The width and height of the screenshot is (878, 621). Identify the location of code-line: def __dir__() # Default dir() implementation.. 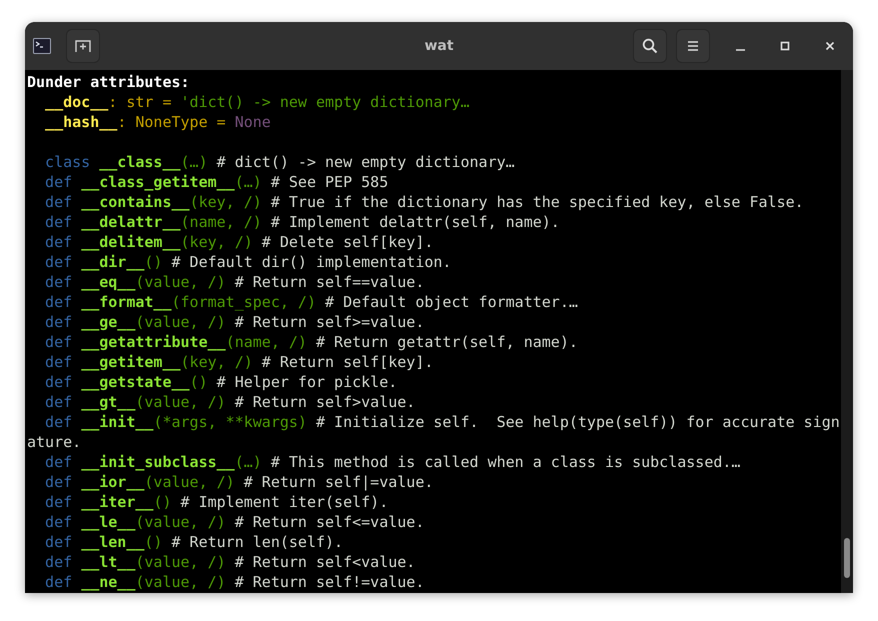
(248, 262).